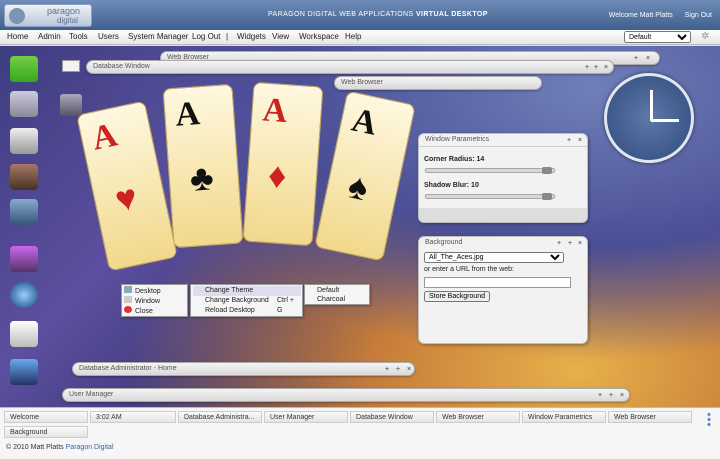 The height and width of the screenshot is (459, 720). What do you see at coordinates (64, 11) in the screenshot?
I see `logo-text: paragon` at bounding box center [64, 11].